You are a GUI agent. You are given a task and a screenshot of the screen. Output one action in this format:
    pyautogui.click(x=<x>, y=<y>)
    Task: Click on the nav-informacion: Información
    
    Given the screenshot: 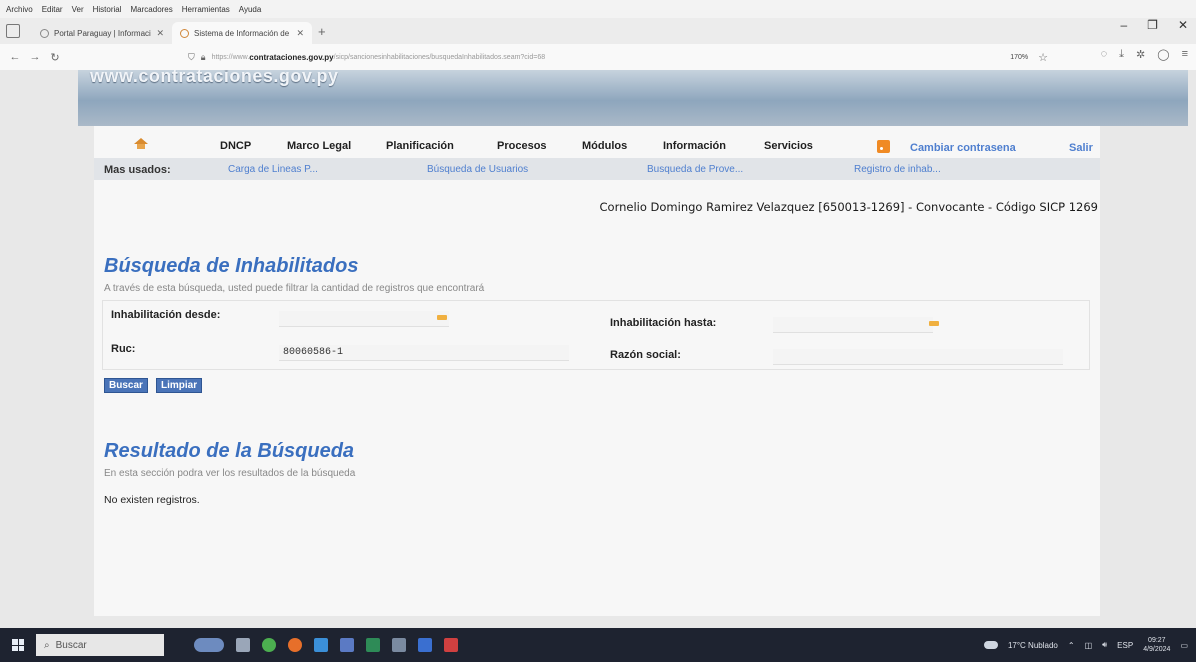 What is the action you would take?
    pyautogui.click(x=694, y=146)
    